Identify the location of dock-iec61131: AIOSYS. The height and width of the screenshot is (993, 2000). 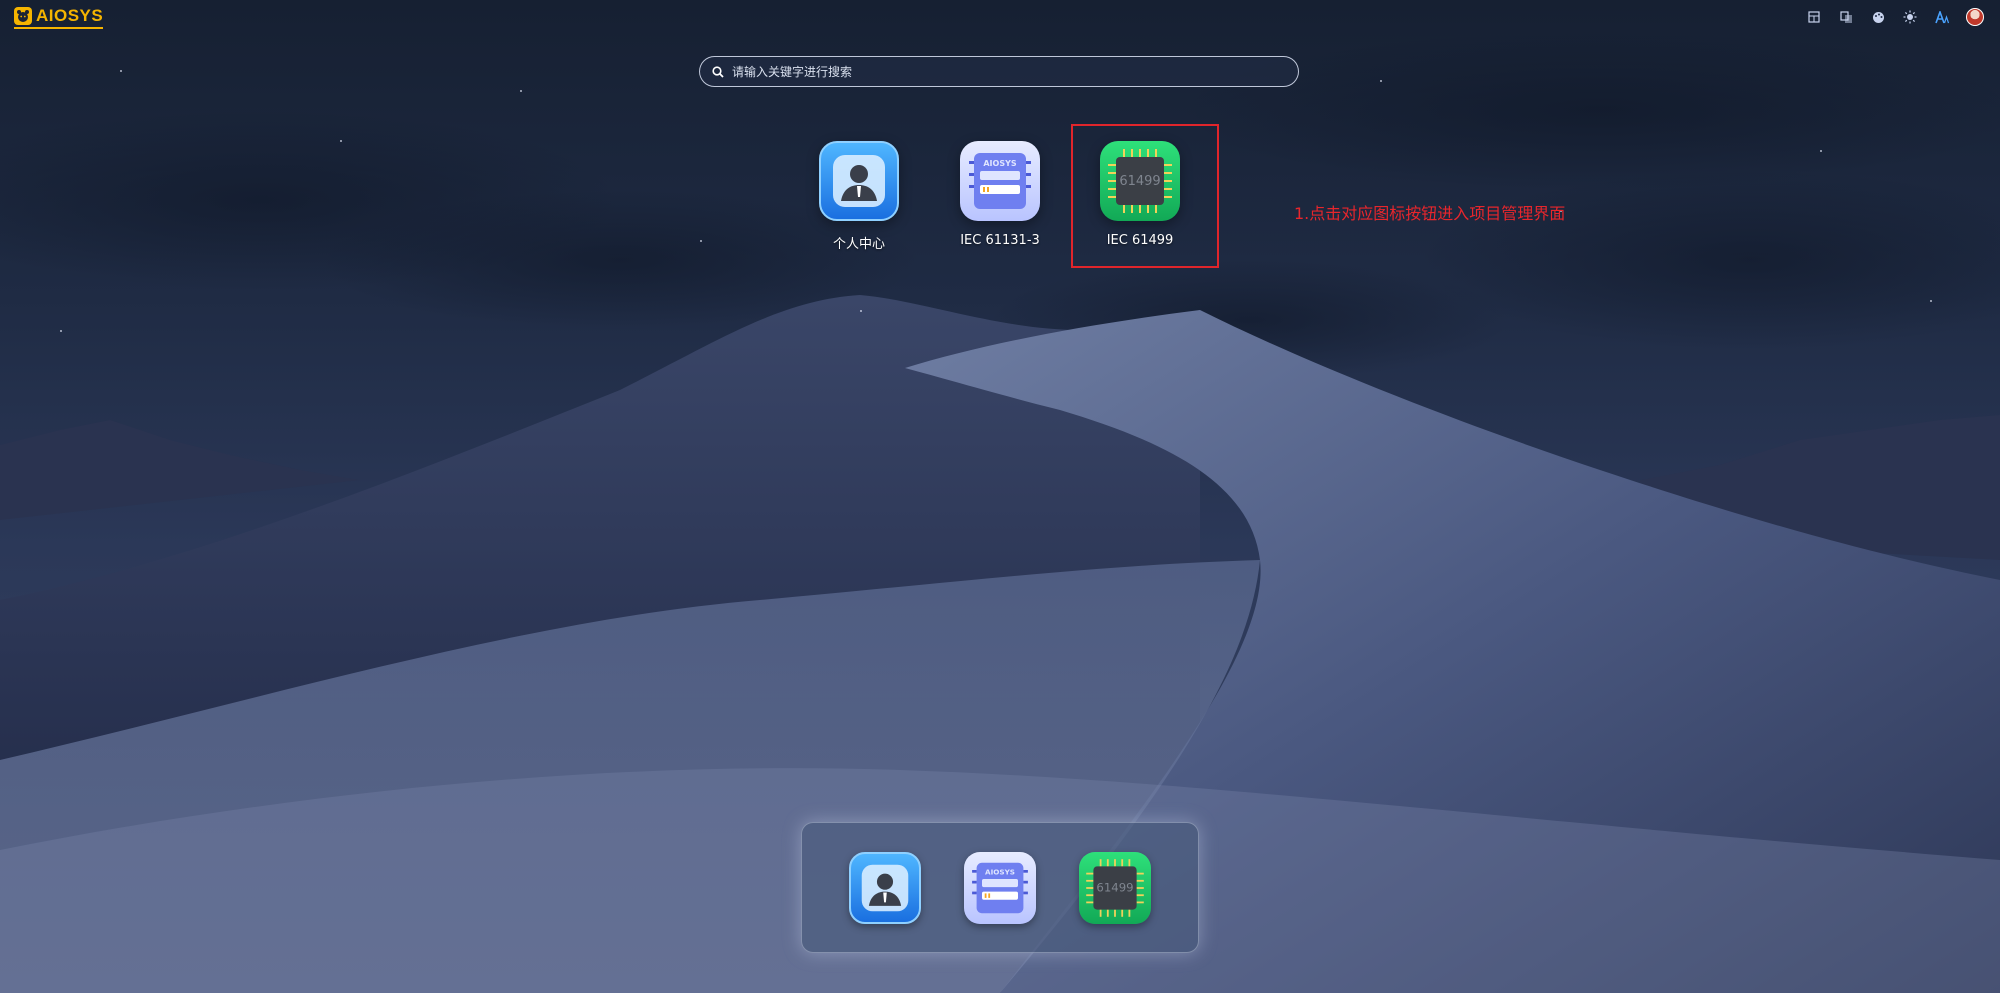
(999, 887).